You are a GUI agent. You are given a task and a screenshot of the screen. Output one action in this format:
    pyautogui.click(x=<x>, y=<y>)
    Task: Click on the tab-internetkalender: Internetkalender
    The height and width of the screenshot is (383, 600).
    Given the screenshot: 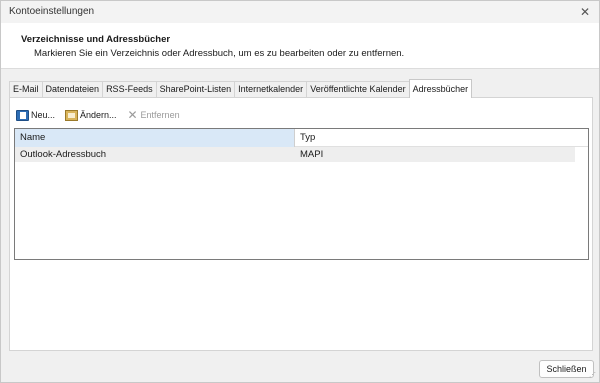 What is the action you would take?
    pyautogui.click(x=271, y=89)
    